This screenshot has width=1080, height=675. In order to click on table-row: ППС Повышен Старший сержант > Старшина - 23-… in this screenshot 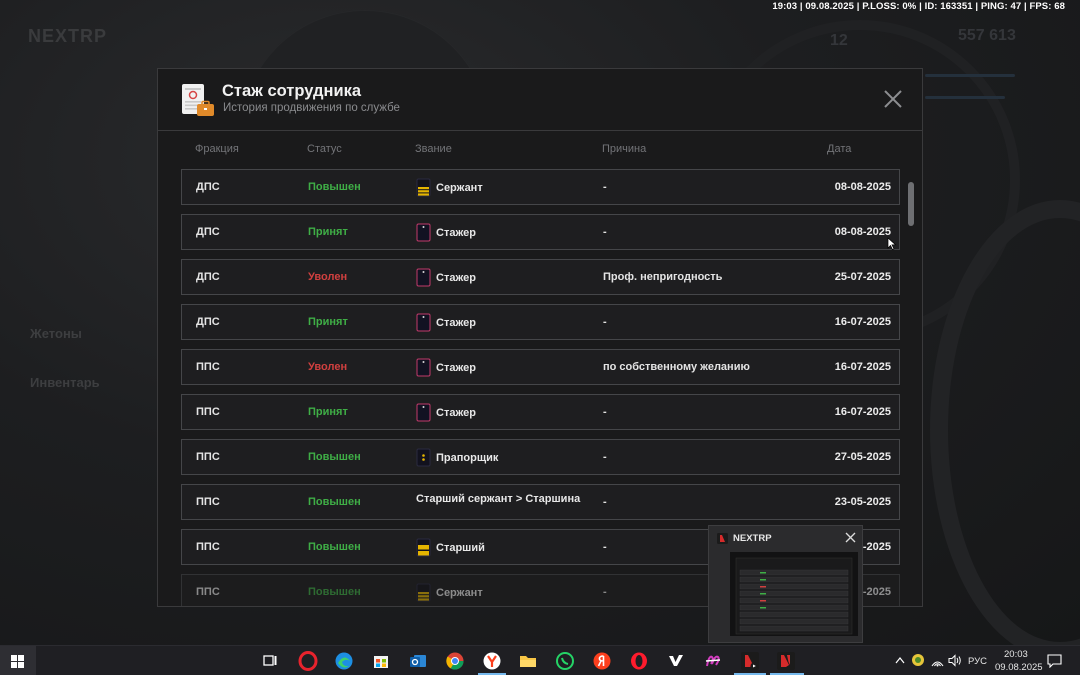, I will do `click(540, 502)`.